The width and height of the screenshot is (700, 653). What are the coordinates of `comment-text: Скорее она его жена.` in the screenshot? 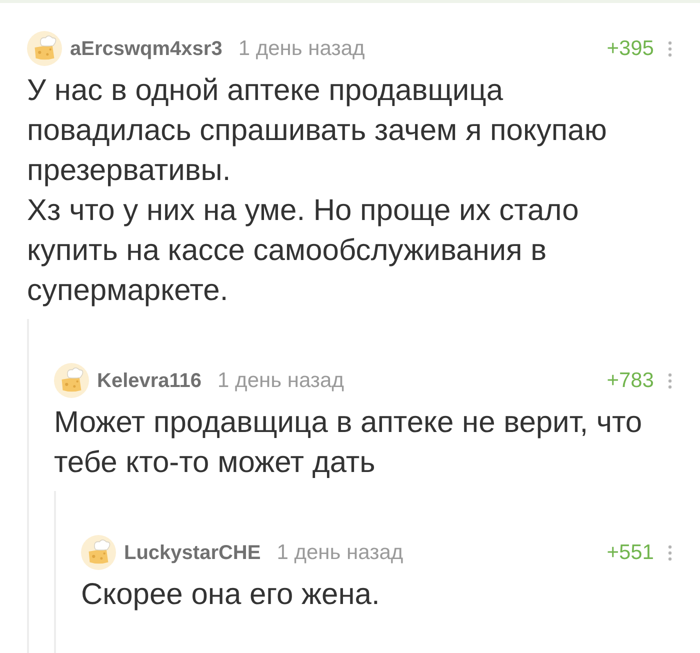 It's located at (231, 595).